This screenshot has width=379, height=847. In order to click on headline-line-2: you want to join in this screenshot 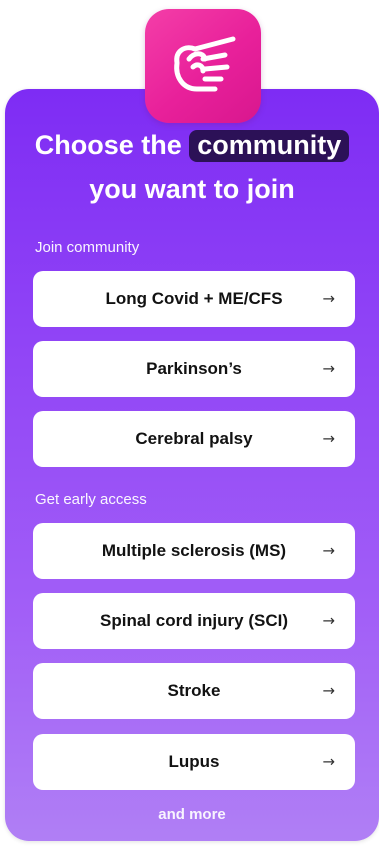, I will do `click(192, 189)`.